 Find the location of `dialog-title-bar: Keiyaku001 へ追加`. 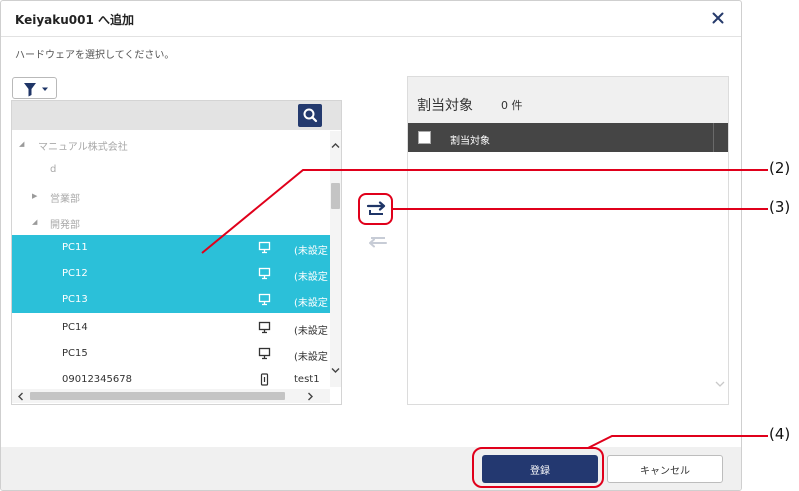

dialog-title-bar: Keiyaku001 へ追加 is located at coordinates (371, 19).